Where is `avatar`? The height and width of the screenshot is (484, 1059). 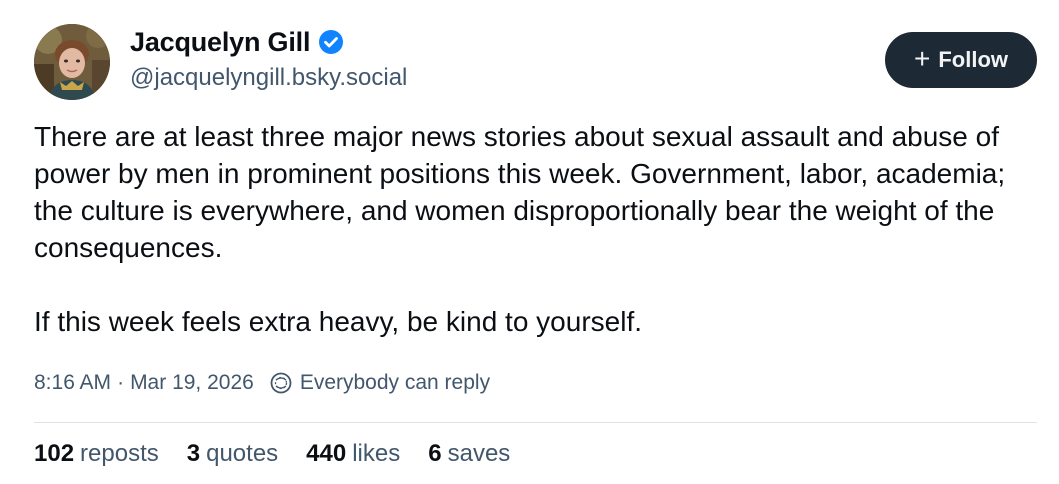
avatar is located at coordinates (72, 62).